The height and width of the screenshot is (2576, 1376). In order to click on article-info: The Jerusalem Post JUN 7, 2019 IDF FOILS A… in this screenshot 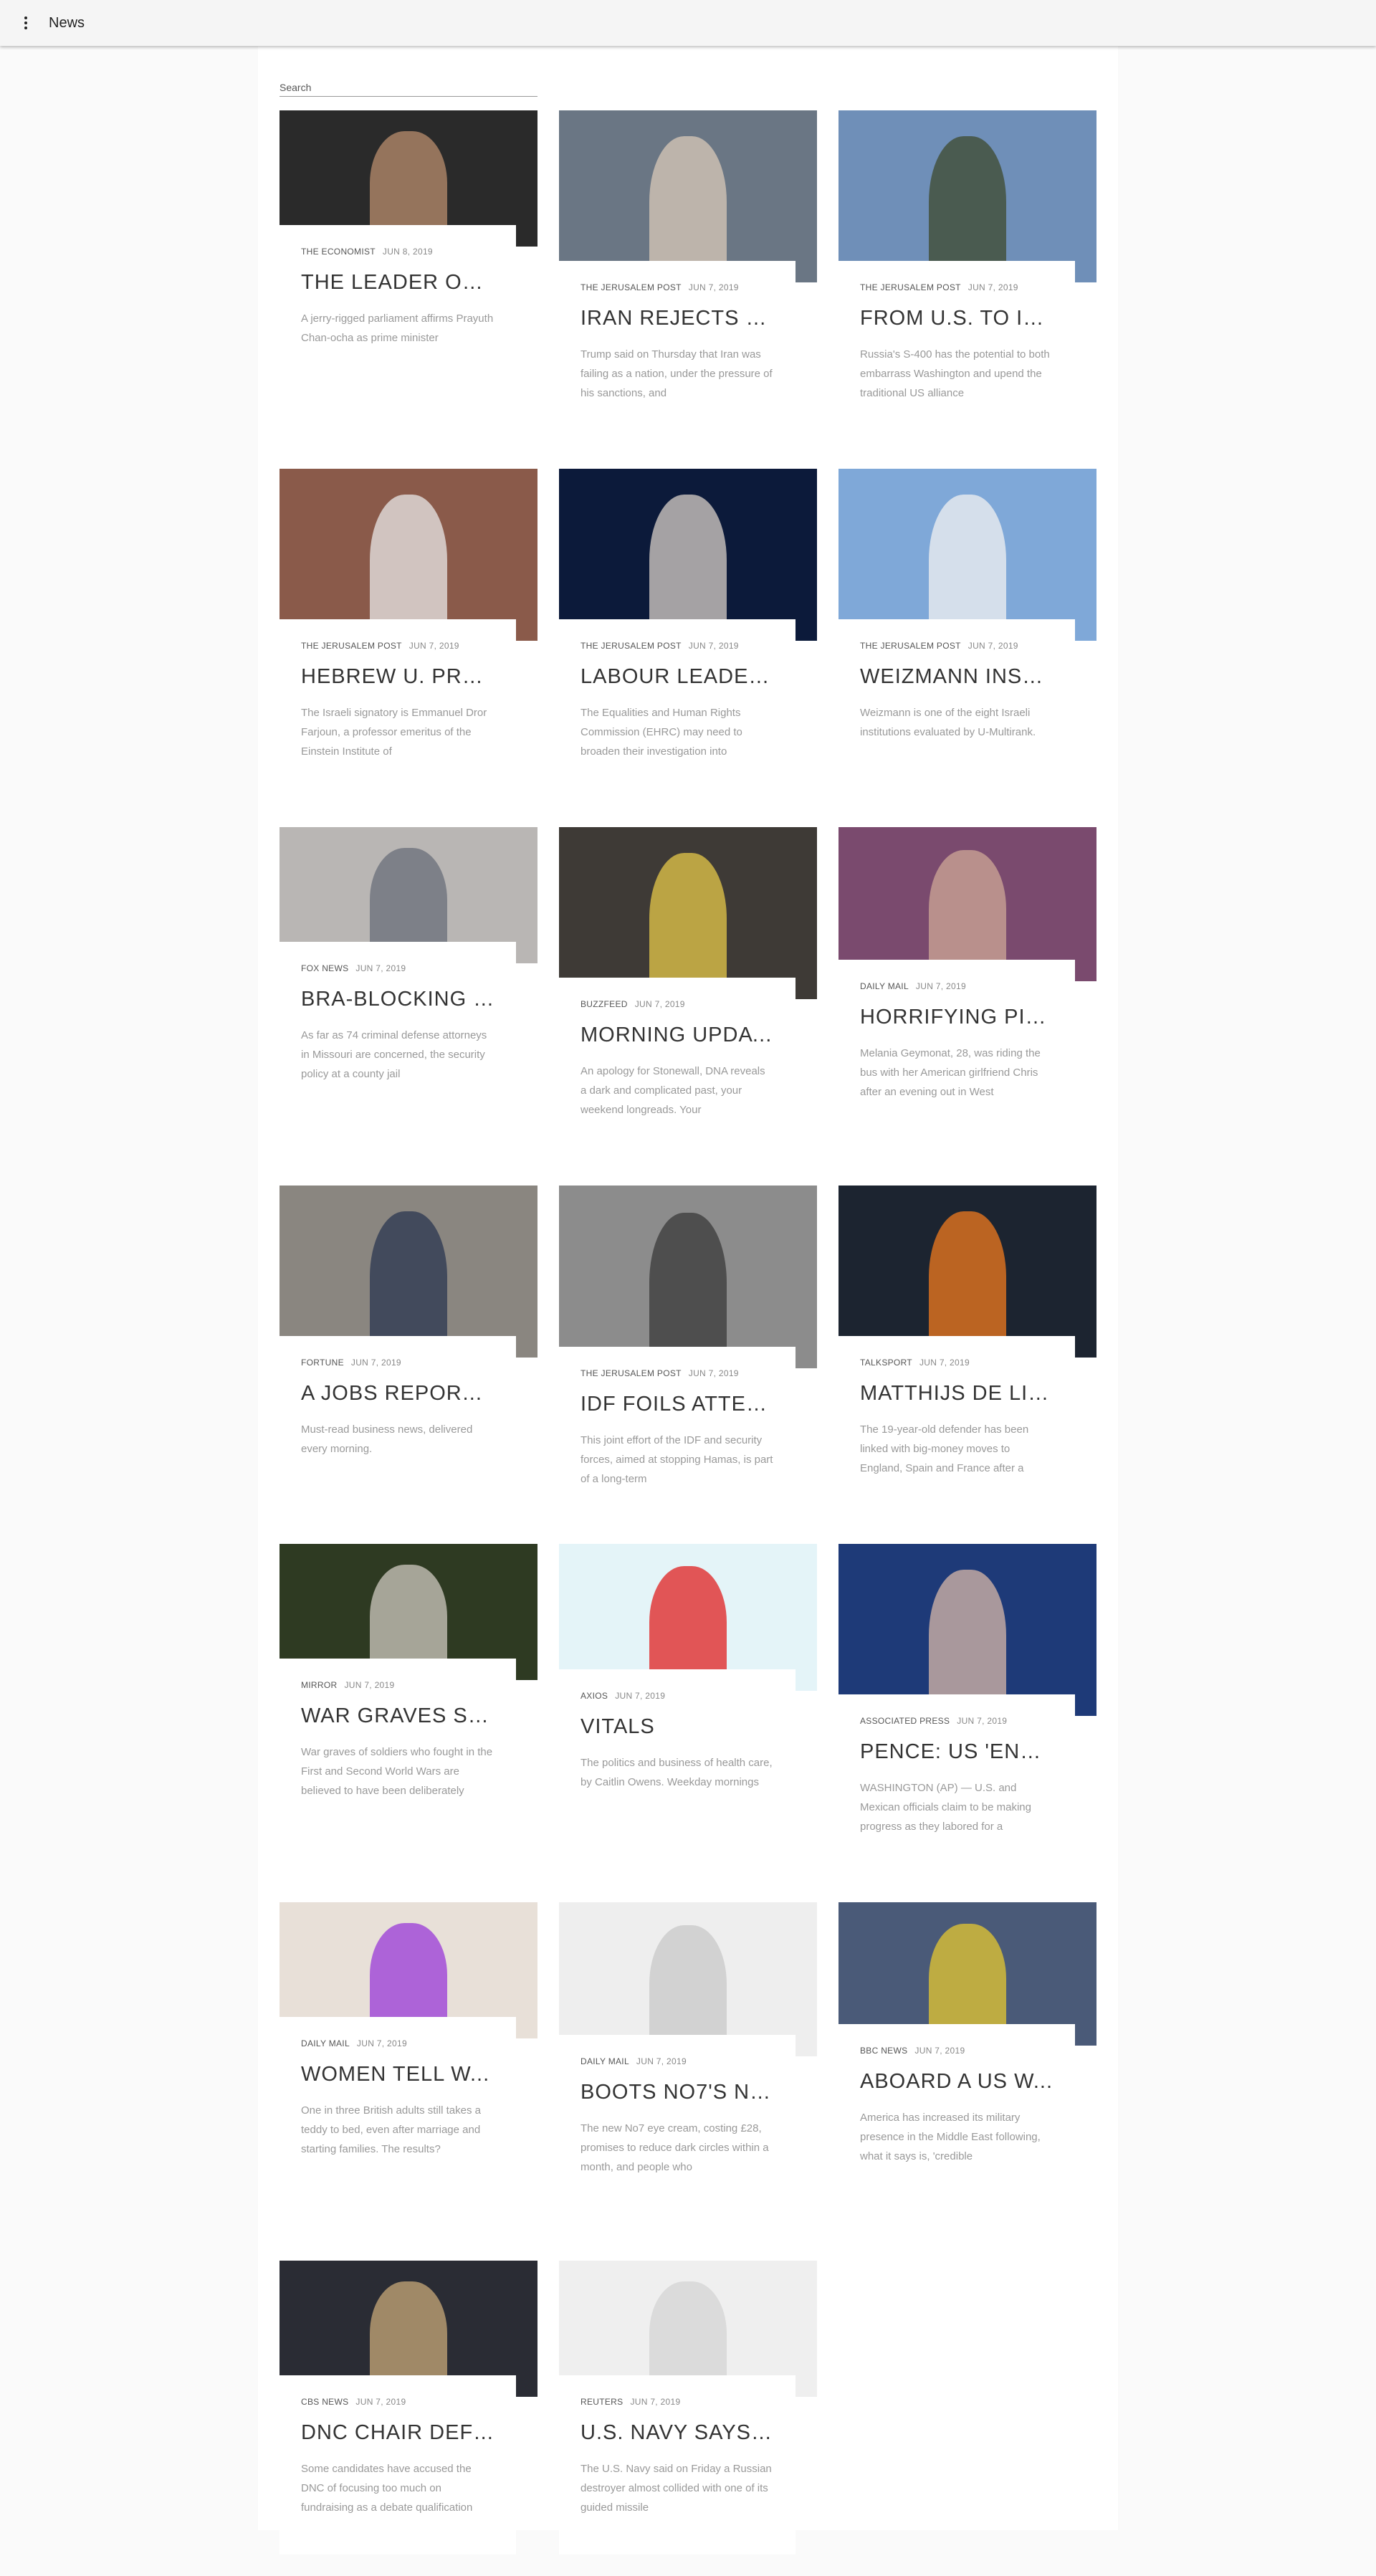, I will do `click(677, 1436)`.